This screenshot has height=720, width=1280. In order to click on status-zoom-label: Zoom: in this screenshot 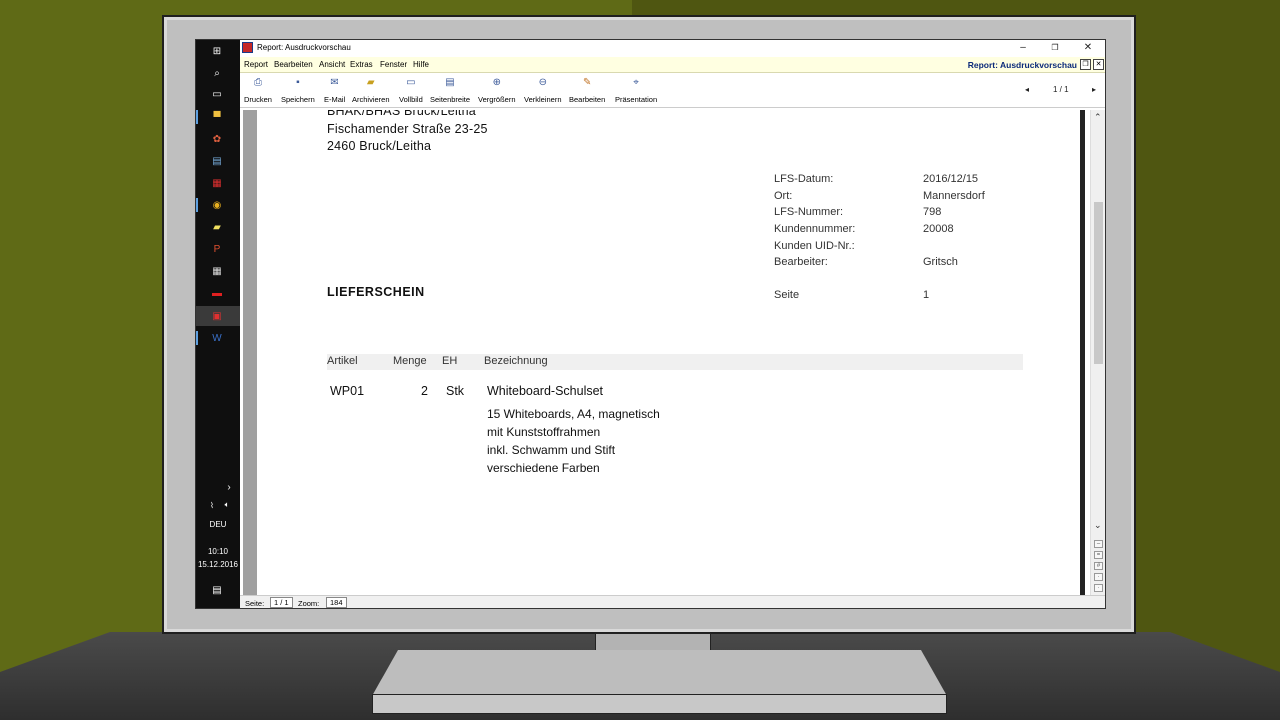, I will do `click(309, 603)`.